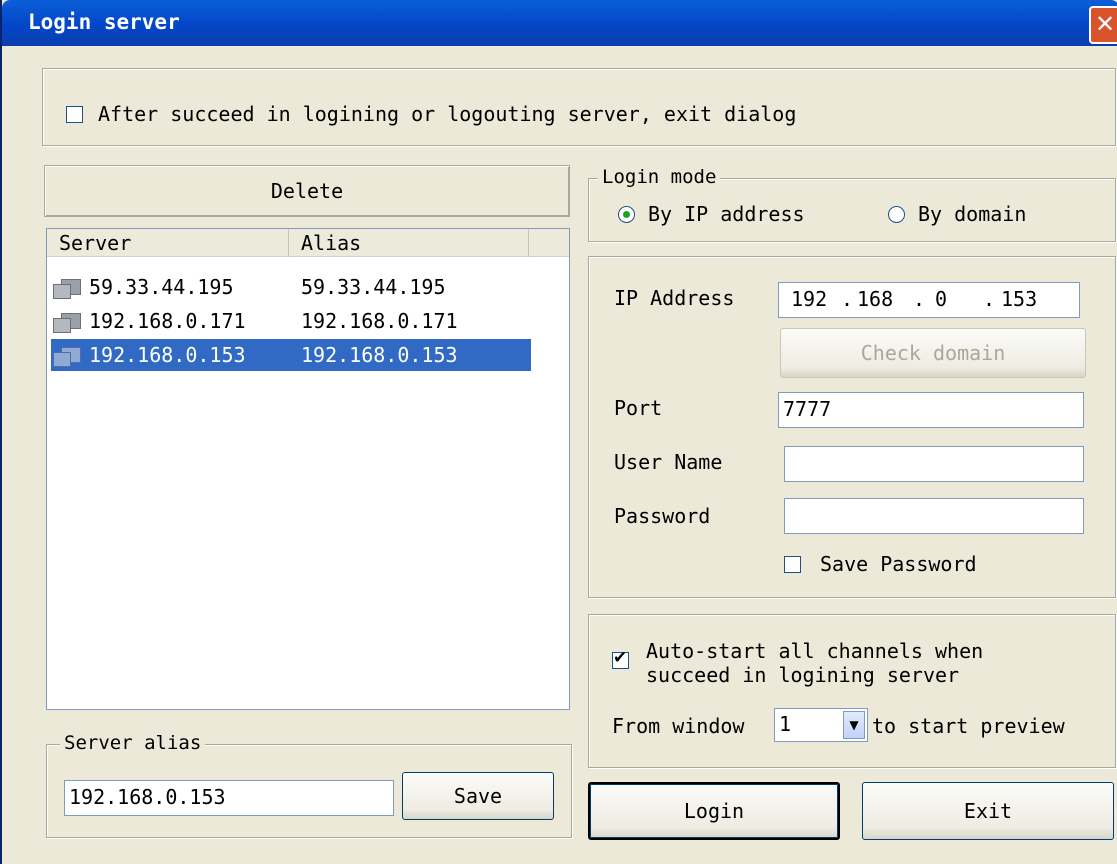 The width and height of the screenshot is (1117, 864). I want to click on by-domain-radio, so click(896, 214).